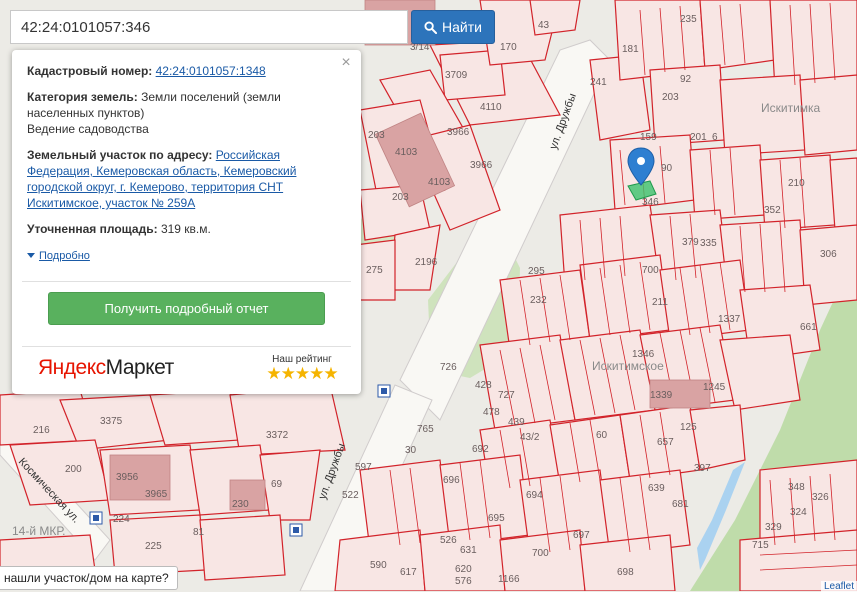  What do you see at coordinates (688, 427) in the screenshot?
I see `parcel-label: 125` at bounding box center [688, 427].